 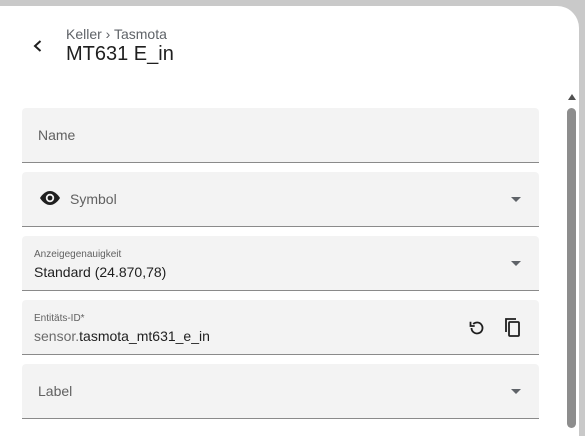 I want to click on scrollbar, so click(x=572, y=264).